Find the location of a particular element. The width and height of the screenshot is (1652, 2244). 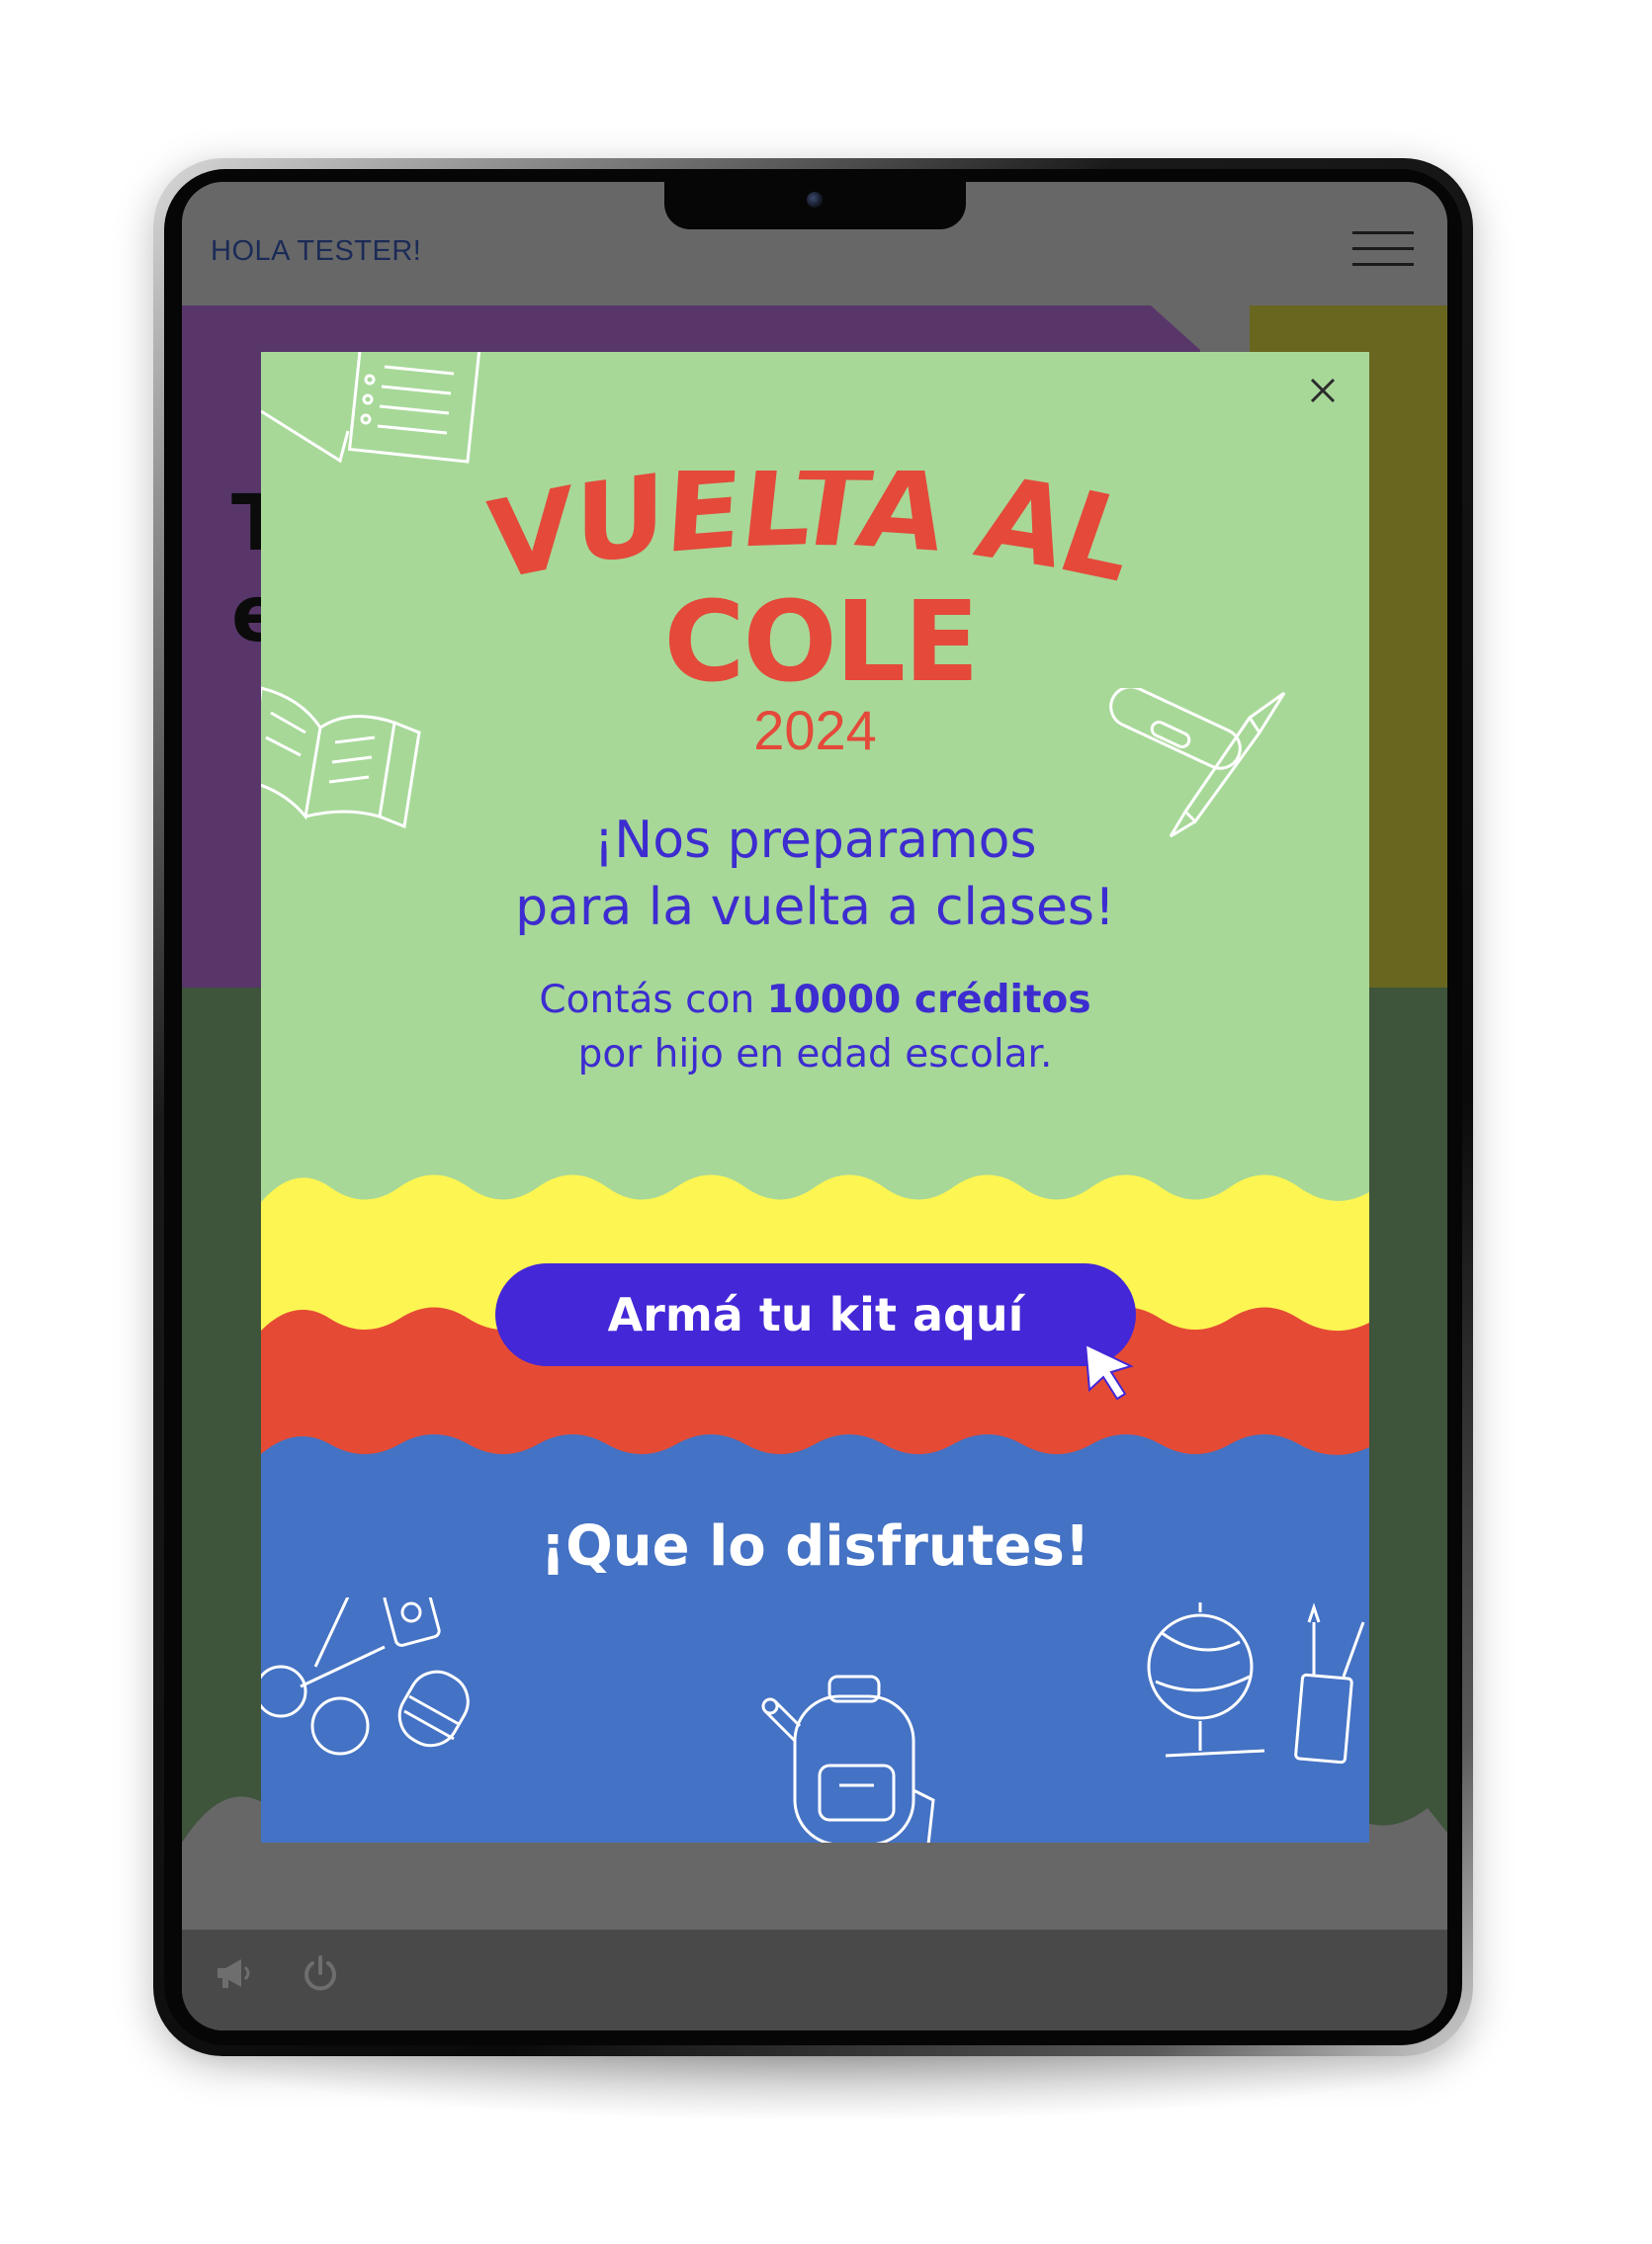

credits-amount: 10000 créditos is located at coordinates (929, 1000).